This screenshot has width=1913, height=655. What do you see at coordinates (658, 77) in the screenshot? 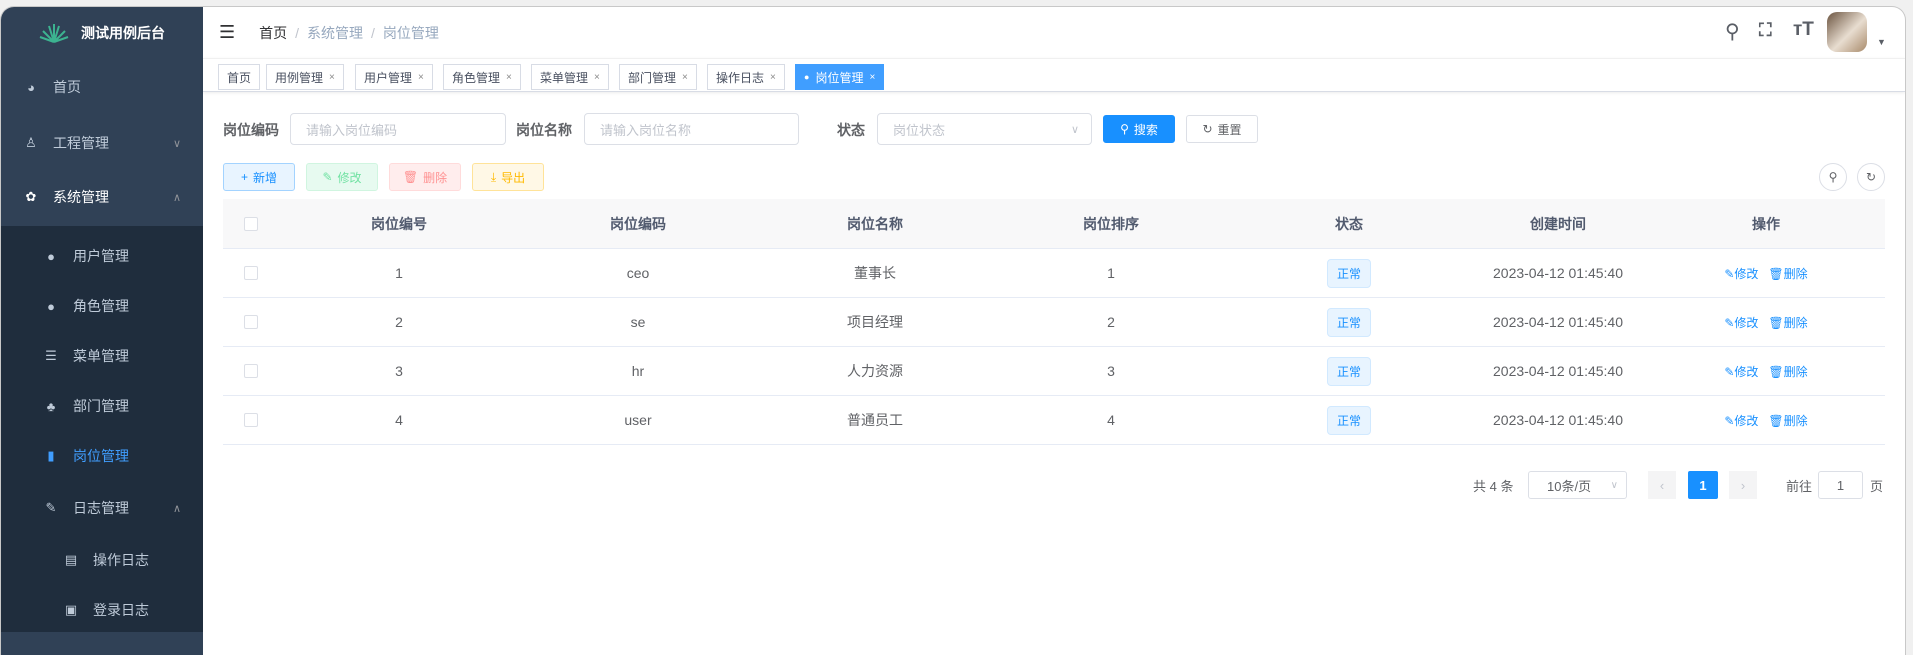
I see `tab-dept: 部门管理 ×` at bounding box center [658, 77].